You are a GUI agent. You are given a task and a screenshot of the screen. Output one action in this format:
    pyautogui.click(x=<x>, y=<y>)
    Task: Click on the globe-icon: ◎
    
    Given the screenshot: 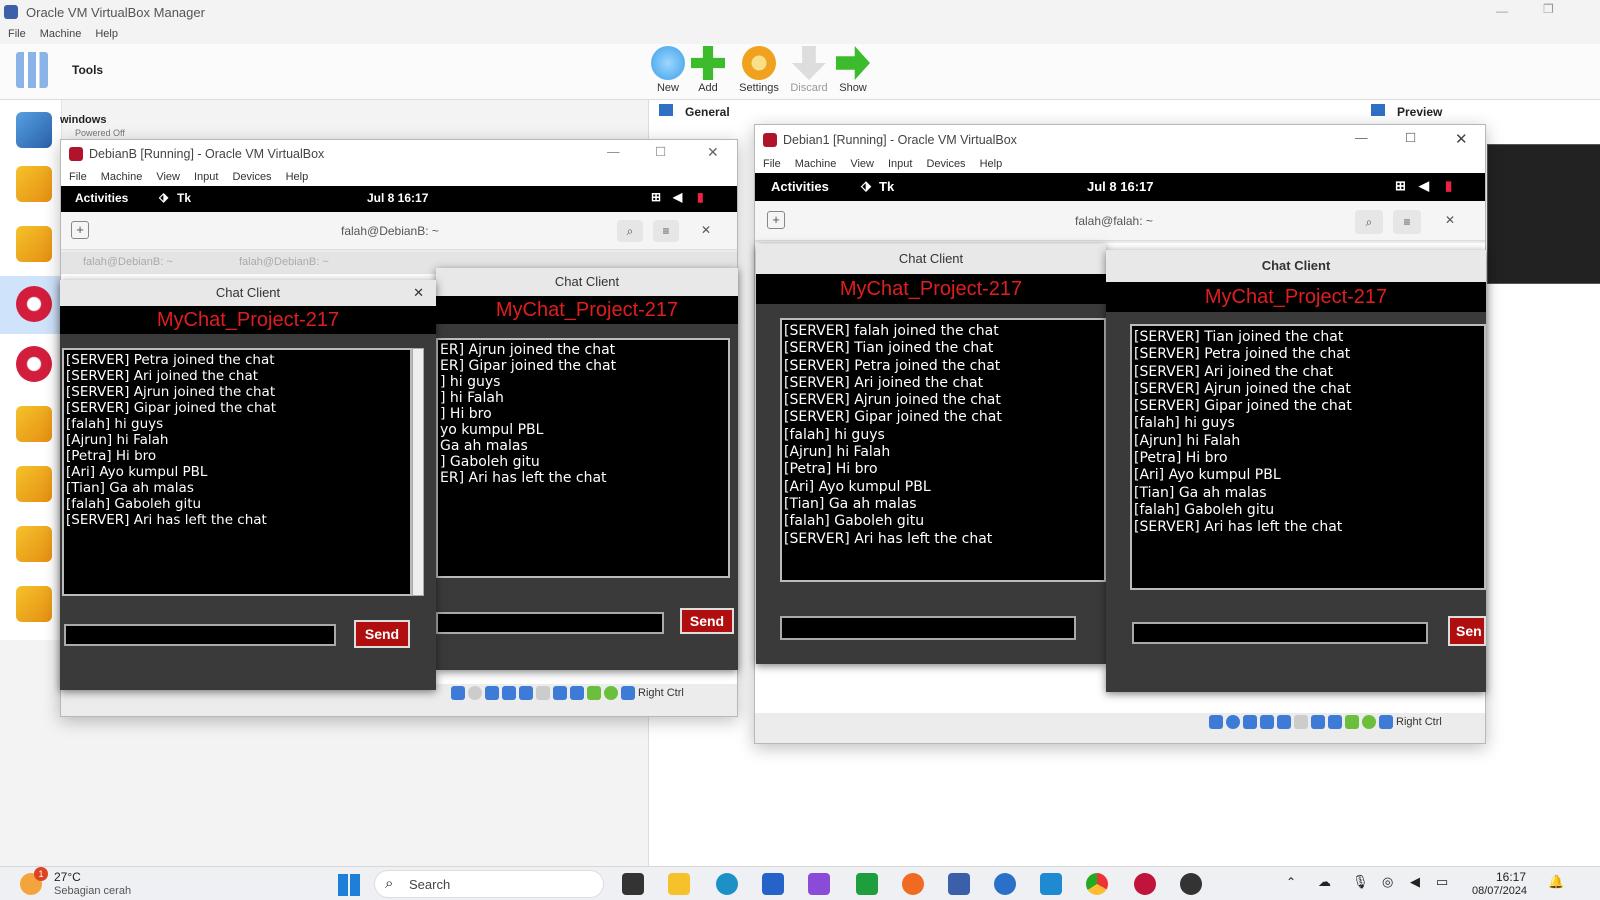 What is the action you would take?
    pyautogui.click(x=1387, y=882)
    